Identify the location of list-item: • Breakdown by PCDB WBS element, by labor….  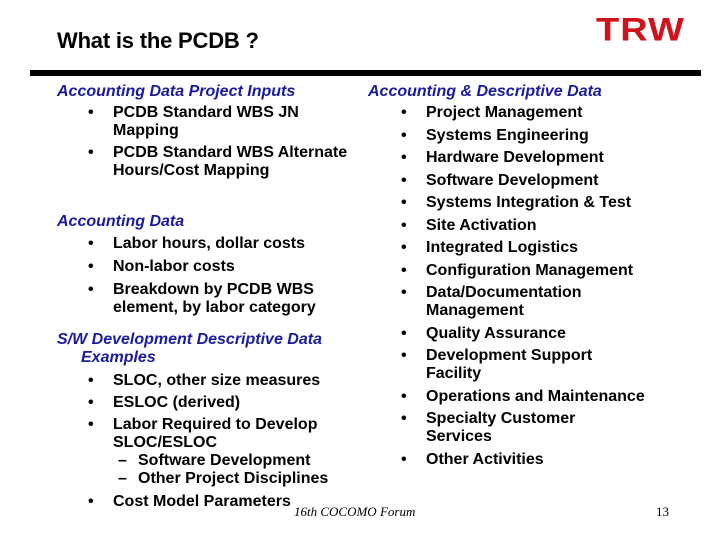
(202, 298).